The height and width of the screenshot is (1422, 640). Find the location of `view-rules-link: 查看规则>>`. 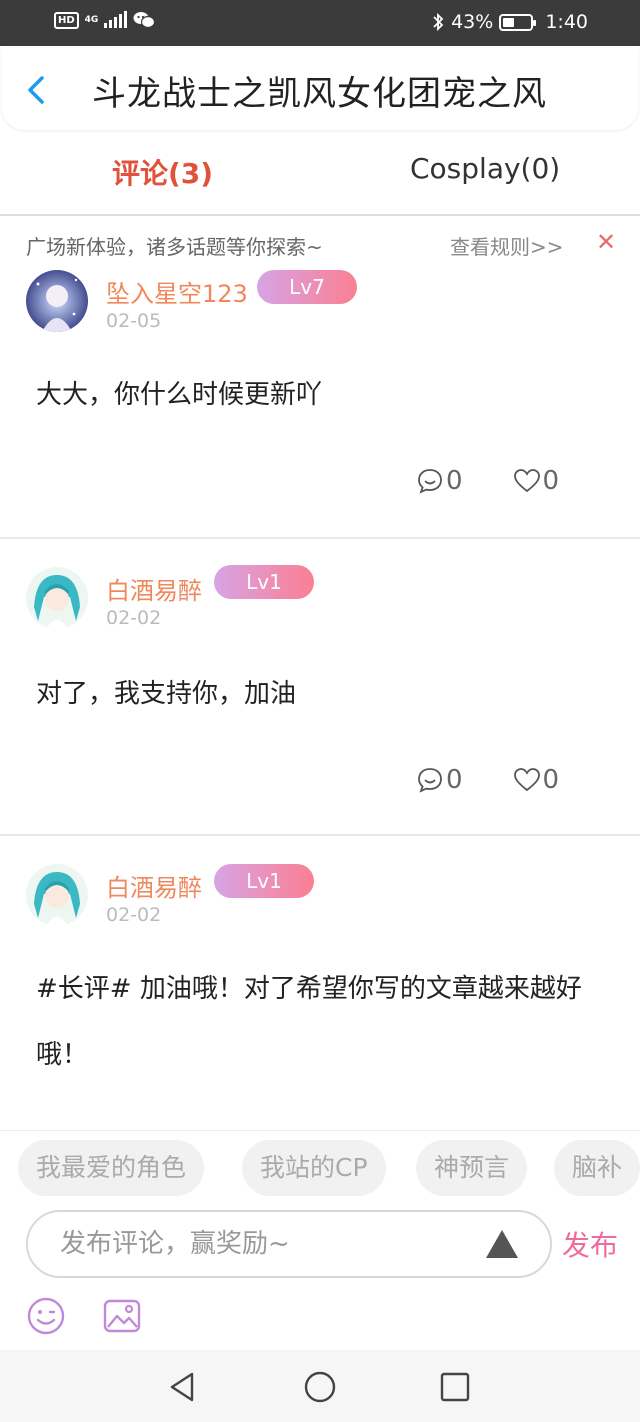

view-rules-link: 查看规则>> is located at coordinates (507, 245).